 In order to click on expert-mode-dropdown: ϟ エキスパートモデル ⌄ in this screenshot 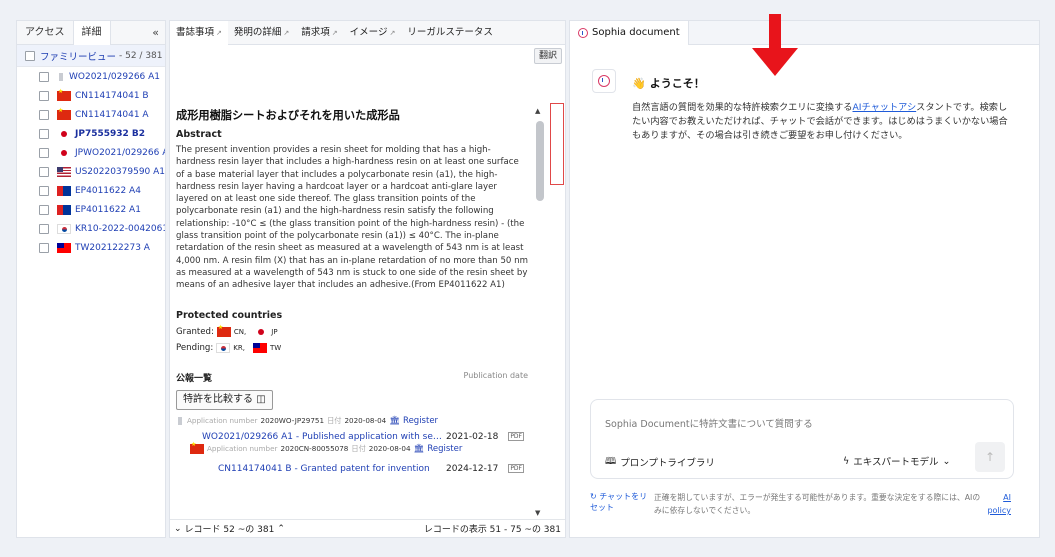, I will do `click(897, 461)`.